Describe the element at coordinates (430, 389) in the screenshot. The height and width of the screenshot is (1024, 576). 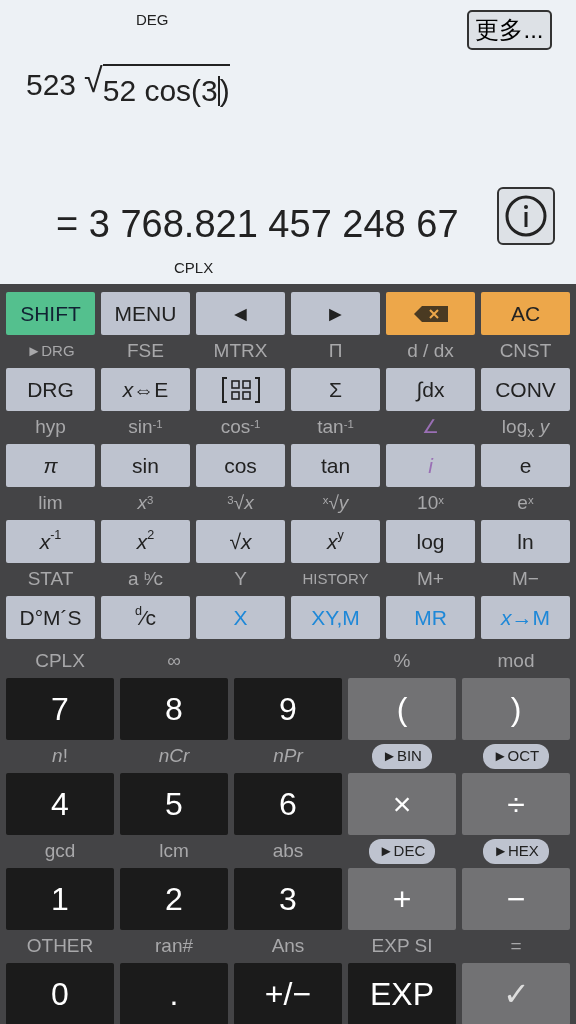
I see `key-button: ∫dx` at that location.